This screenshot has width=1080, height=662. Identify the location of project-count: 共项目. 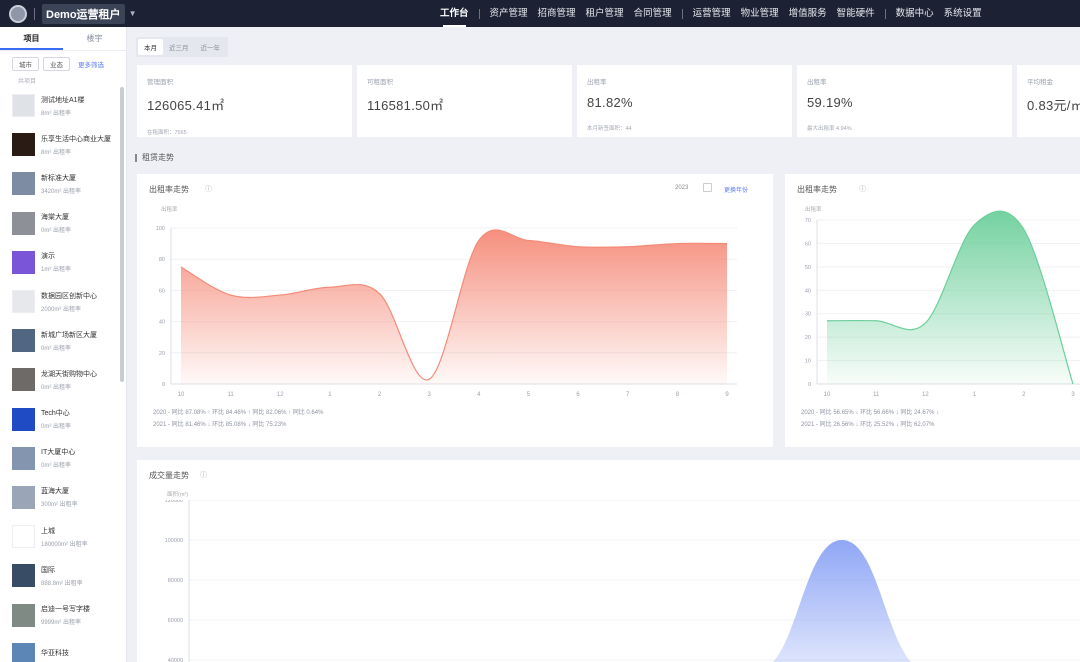
(27, 82).